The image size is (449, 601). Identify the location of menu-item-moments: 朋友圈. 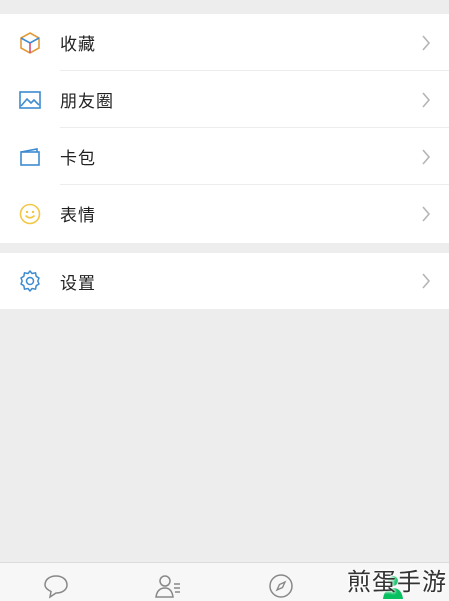
(224, 99).